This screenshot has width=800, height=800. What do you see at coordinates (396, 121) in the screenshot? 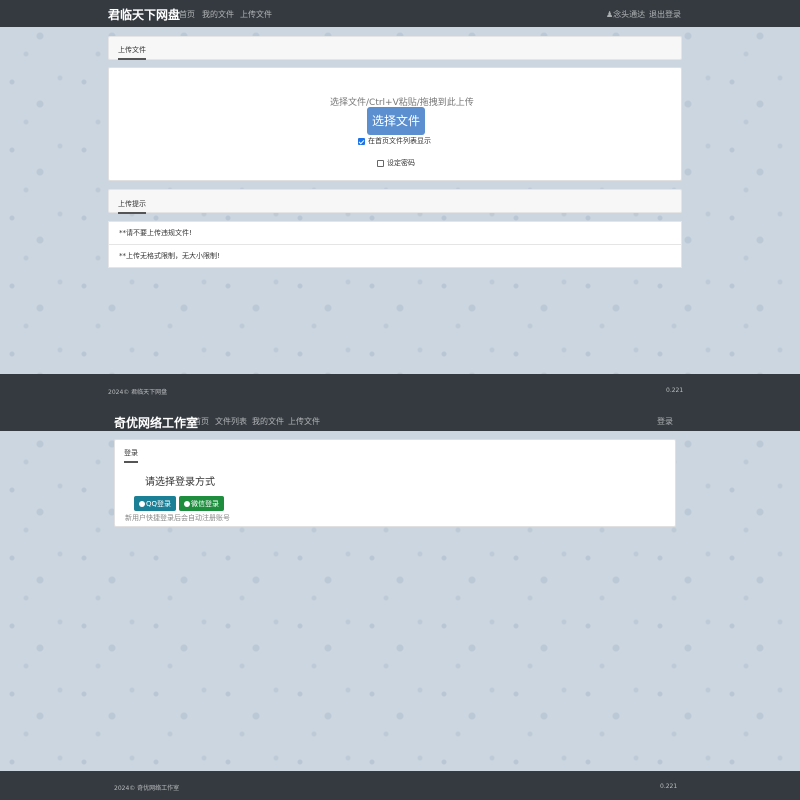
I see `choose-file-button: 选择文件` at bounding box center [396, 121].